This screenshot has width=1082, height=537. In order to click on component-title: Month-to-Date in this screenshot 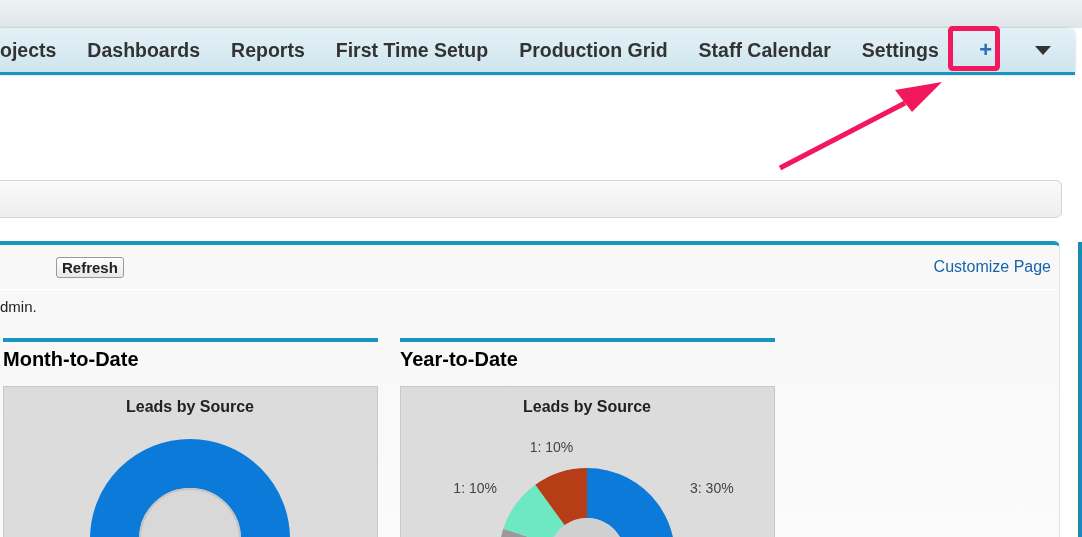, I will do `click(71, 359)`.